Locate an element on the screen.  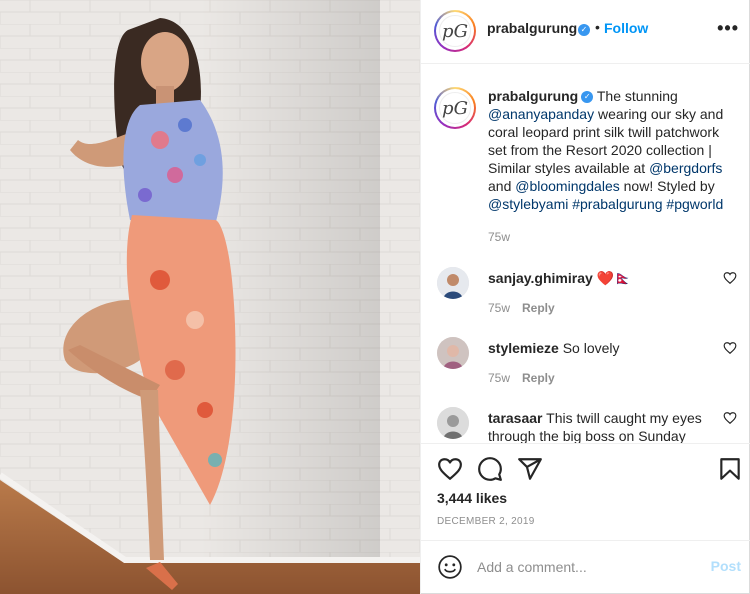
more-options-icon: ••• is located at coordinates (728, 28).